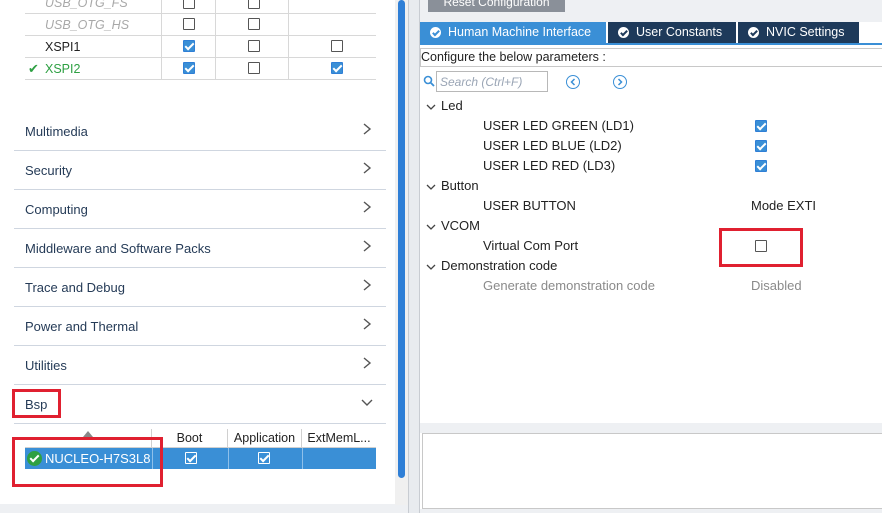  I want to click on category-security: Security, so click(200, 170).